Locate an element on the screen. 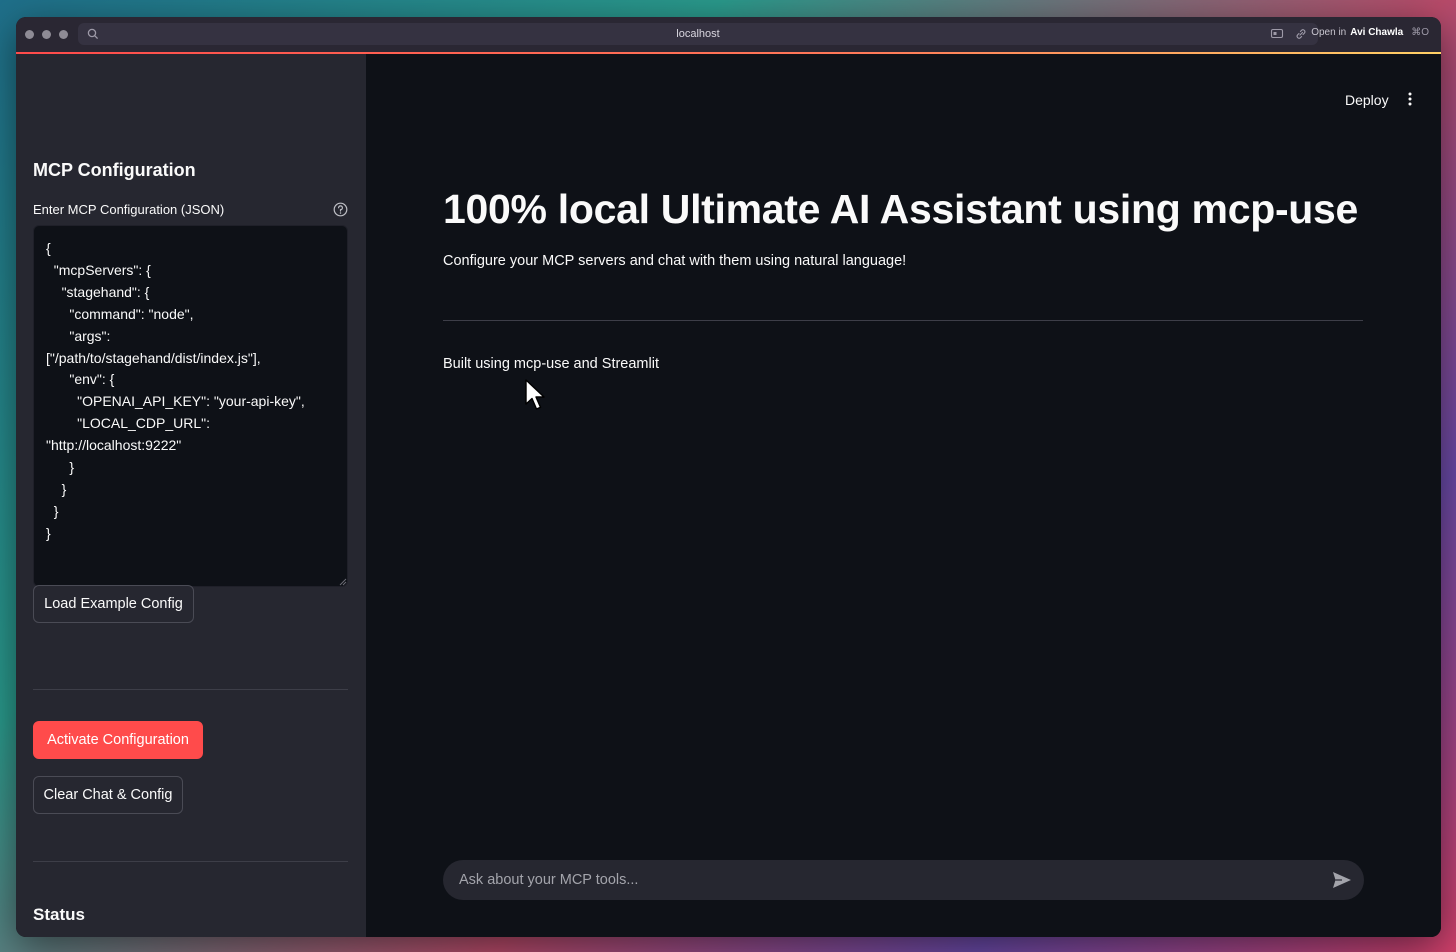  status-title: Status is located at coordinates (59, 914).